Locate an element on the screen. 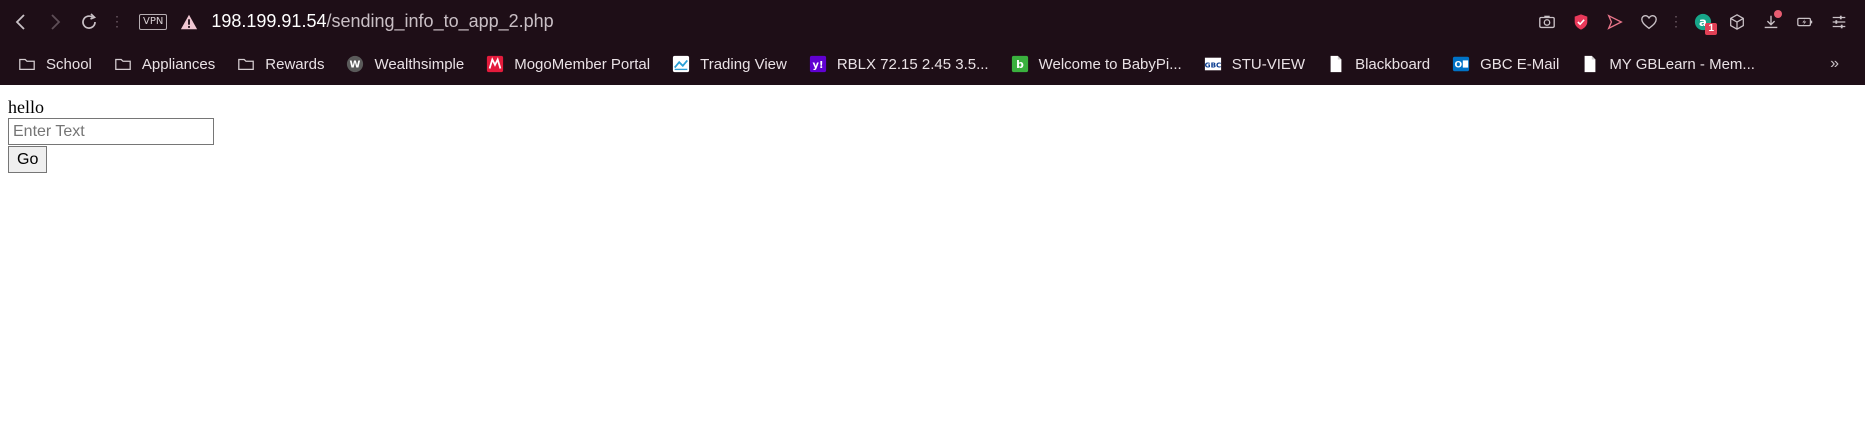  bookmark-label: Wealthsimple is located at coordinates (419, 64).